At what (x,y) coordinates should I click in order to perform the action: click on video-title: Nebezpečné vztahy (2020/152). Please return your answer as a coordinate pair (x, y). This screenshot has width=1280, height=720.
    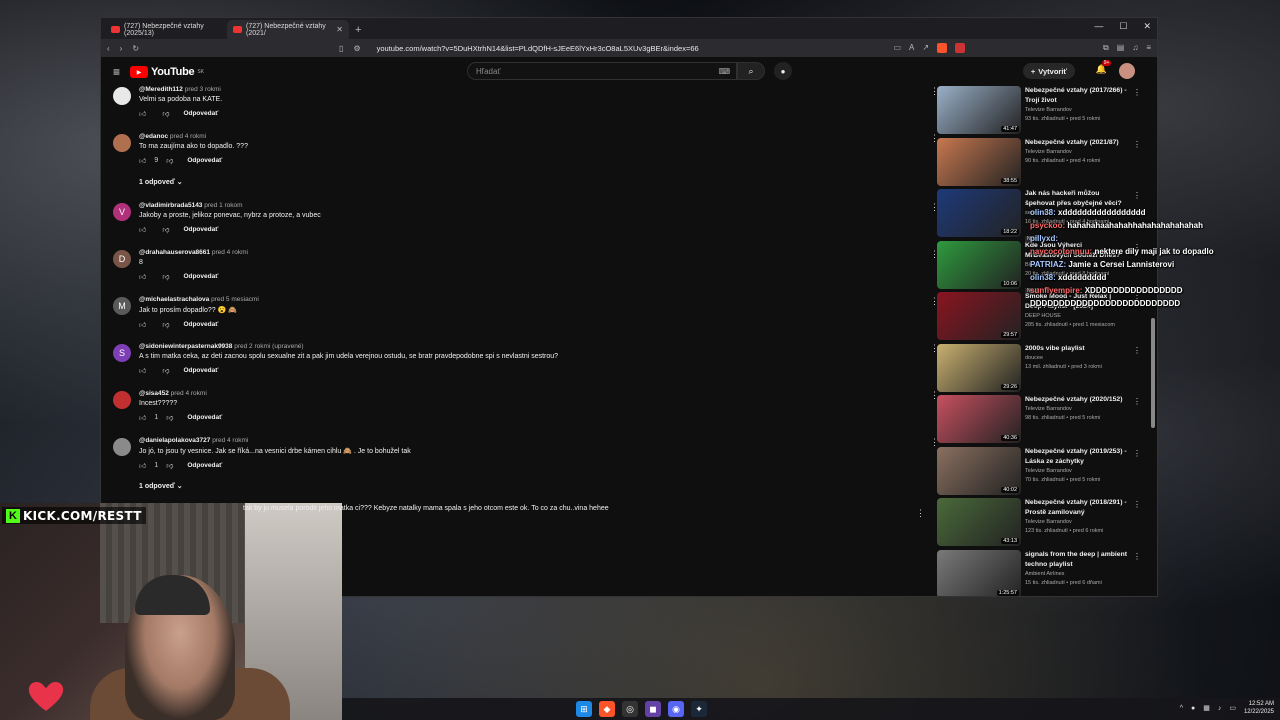
    Looking at the image, I should click on (1077, 400).